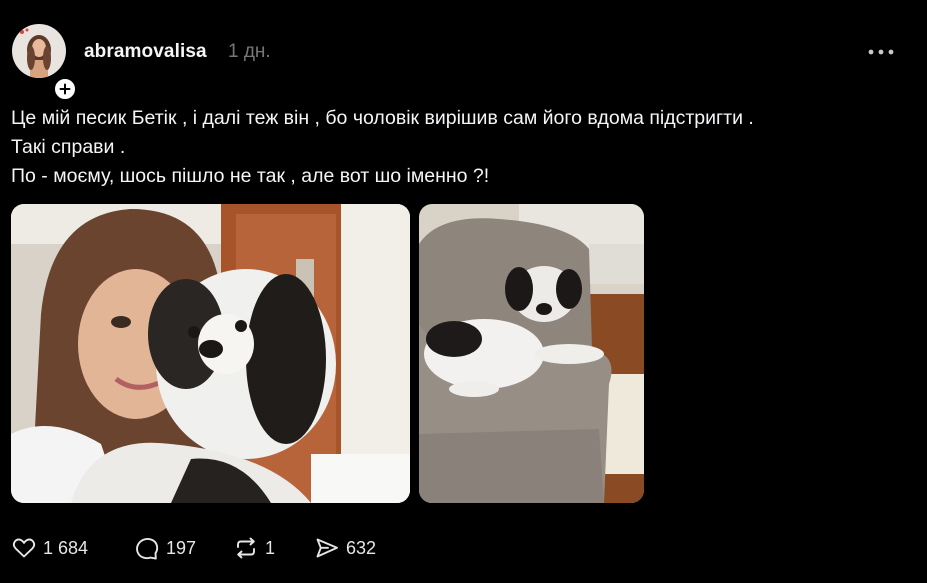  What do you see at coordinates (24, 548) in the screenshot?
I see `heart-icon` at bounding box center [24, 548].